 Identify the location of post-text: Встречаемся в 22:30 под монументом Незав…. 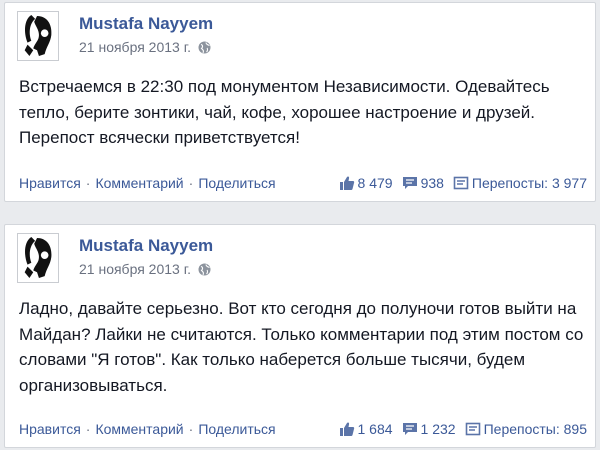
(284, 112).